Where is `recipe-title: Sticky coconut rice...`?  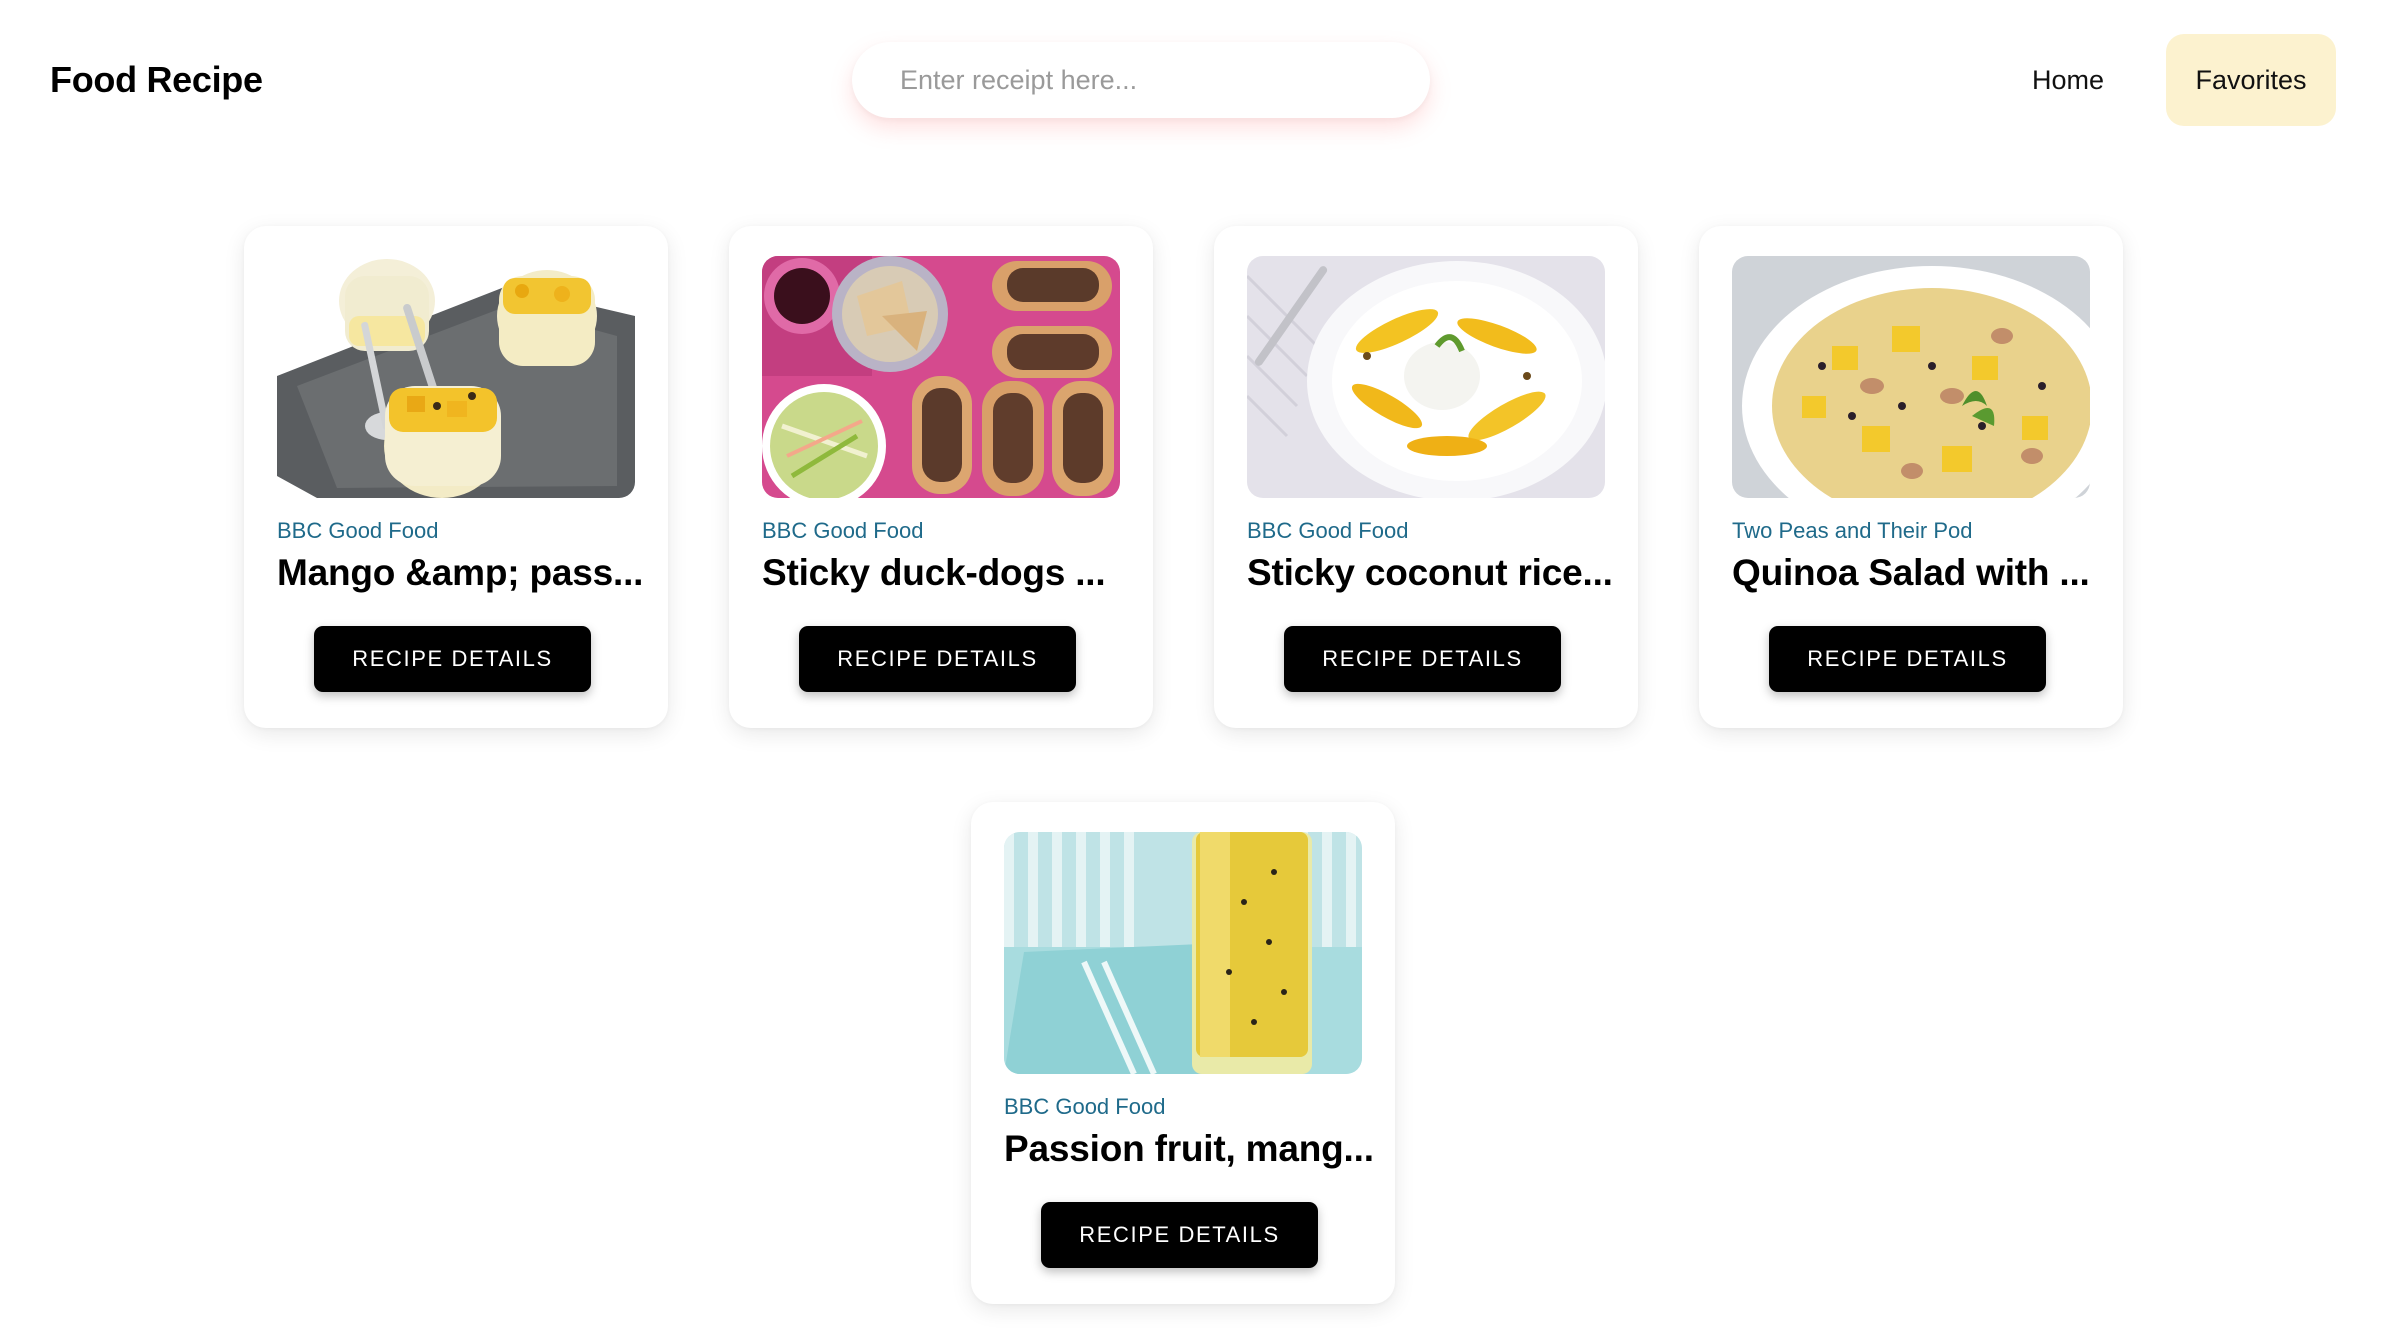
recipe-title: Sticky coconut rice... is located at coordinates (1430, 572).